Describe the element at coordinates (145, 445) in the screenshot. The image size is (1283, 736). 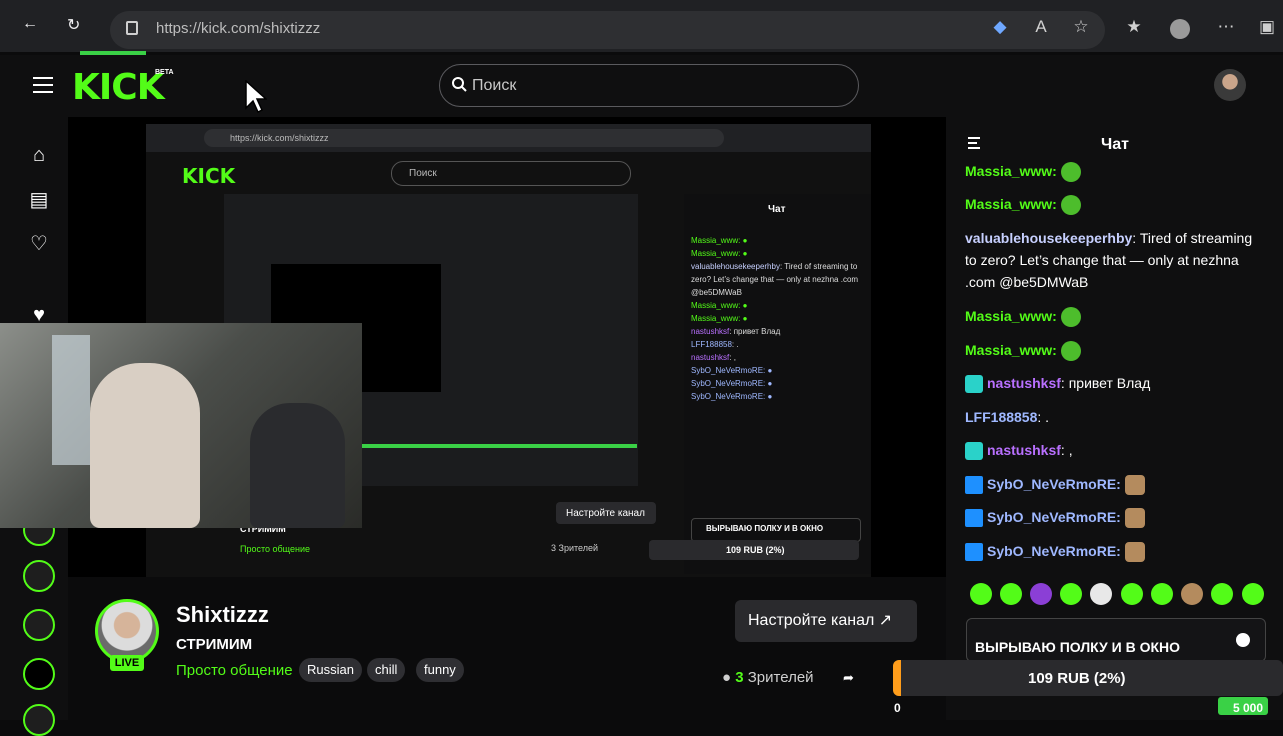
I see `streamer-figure` at that location.